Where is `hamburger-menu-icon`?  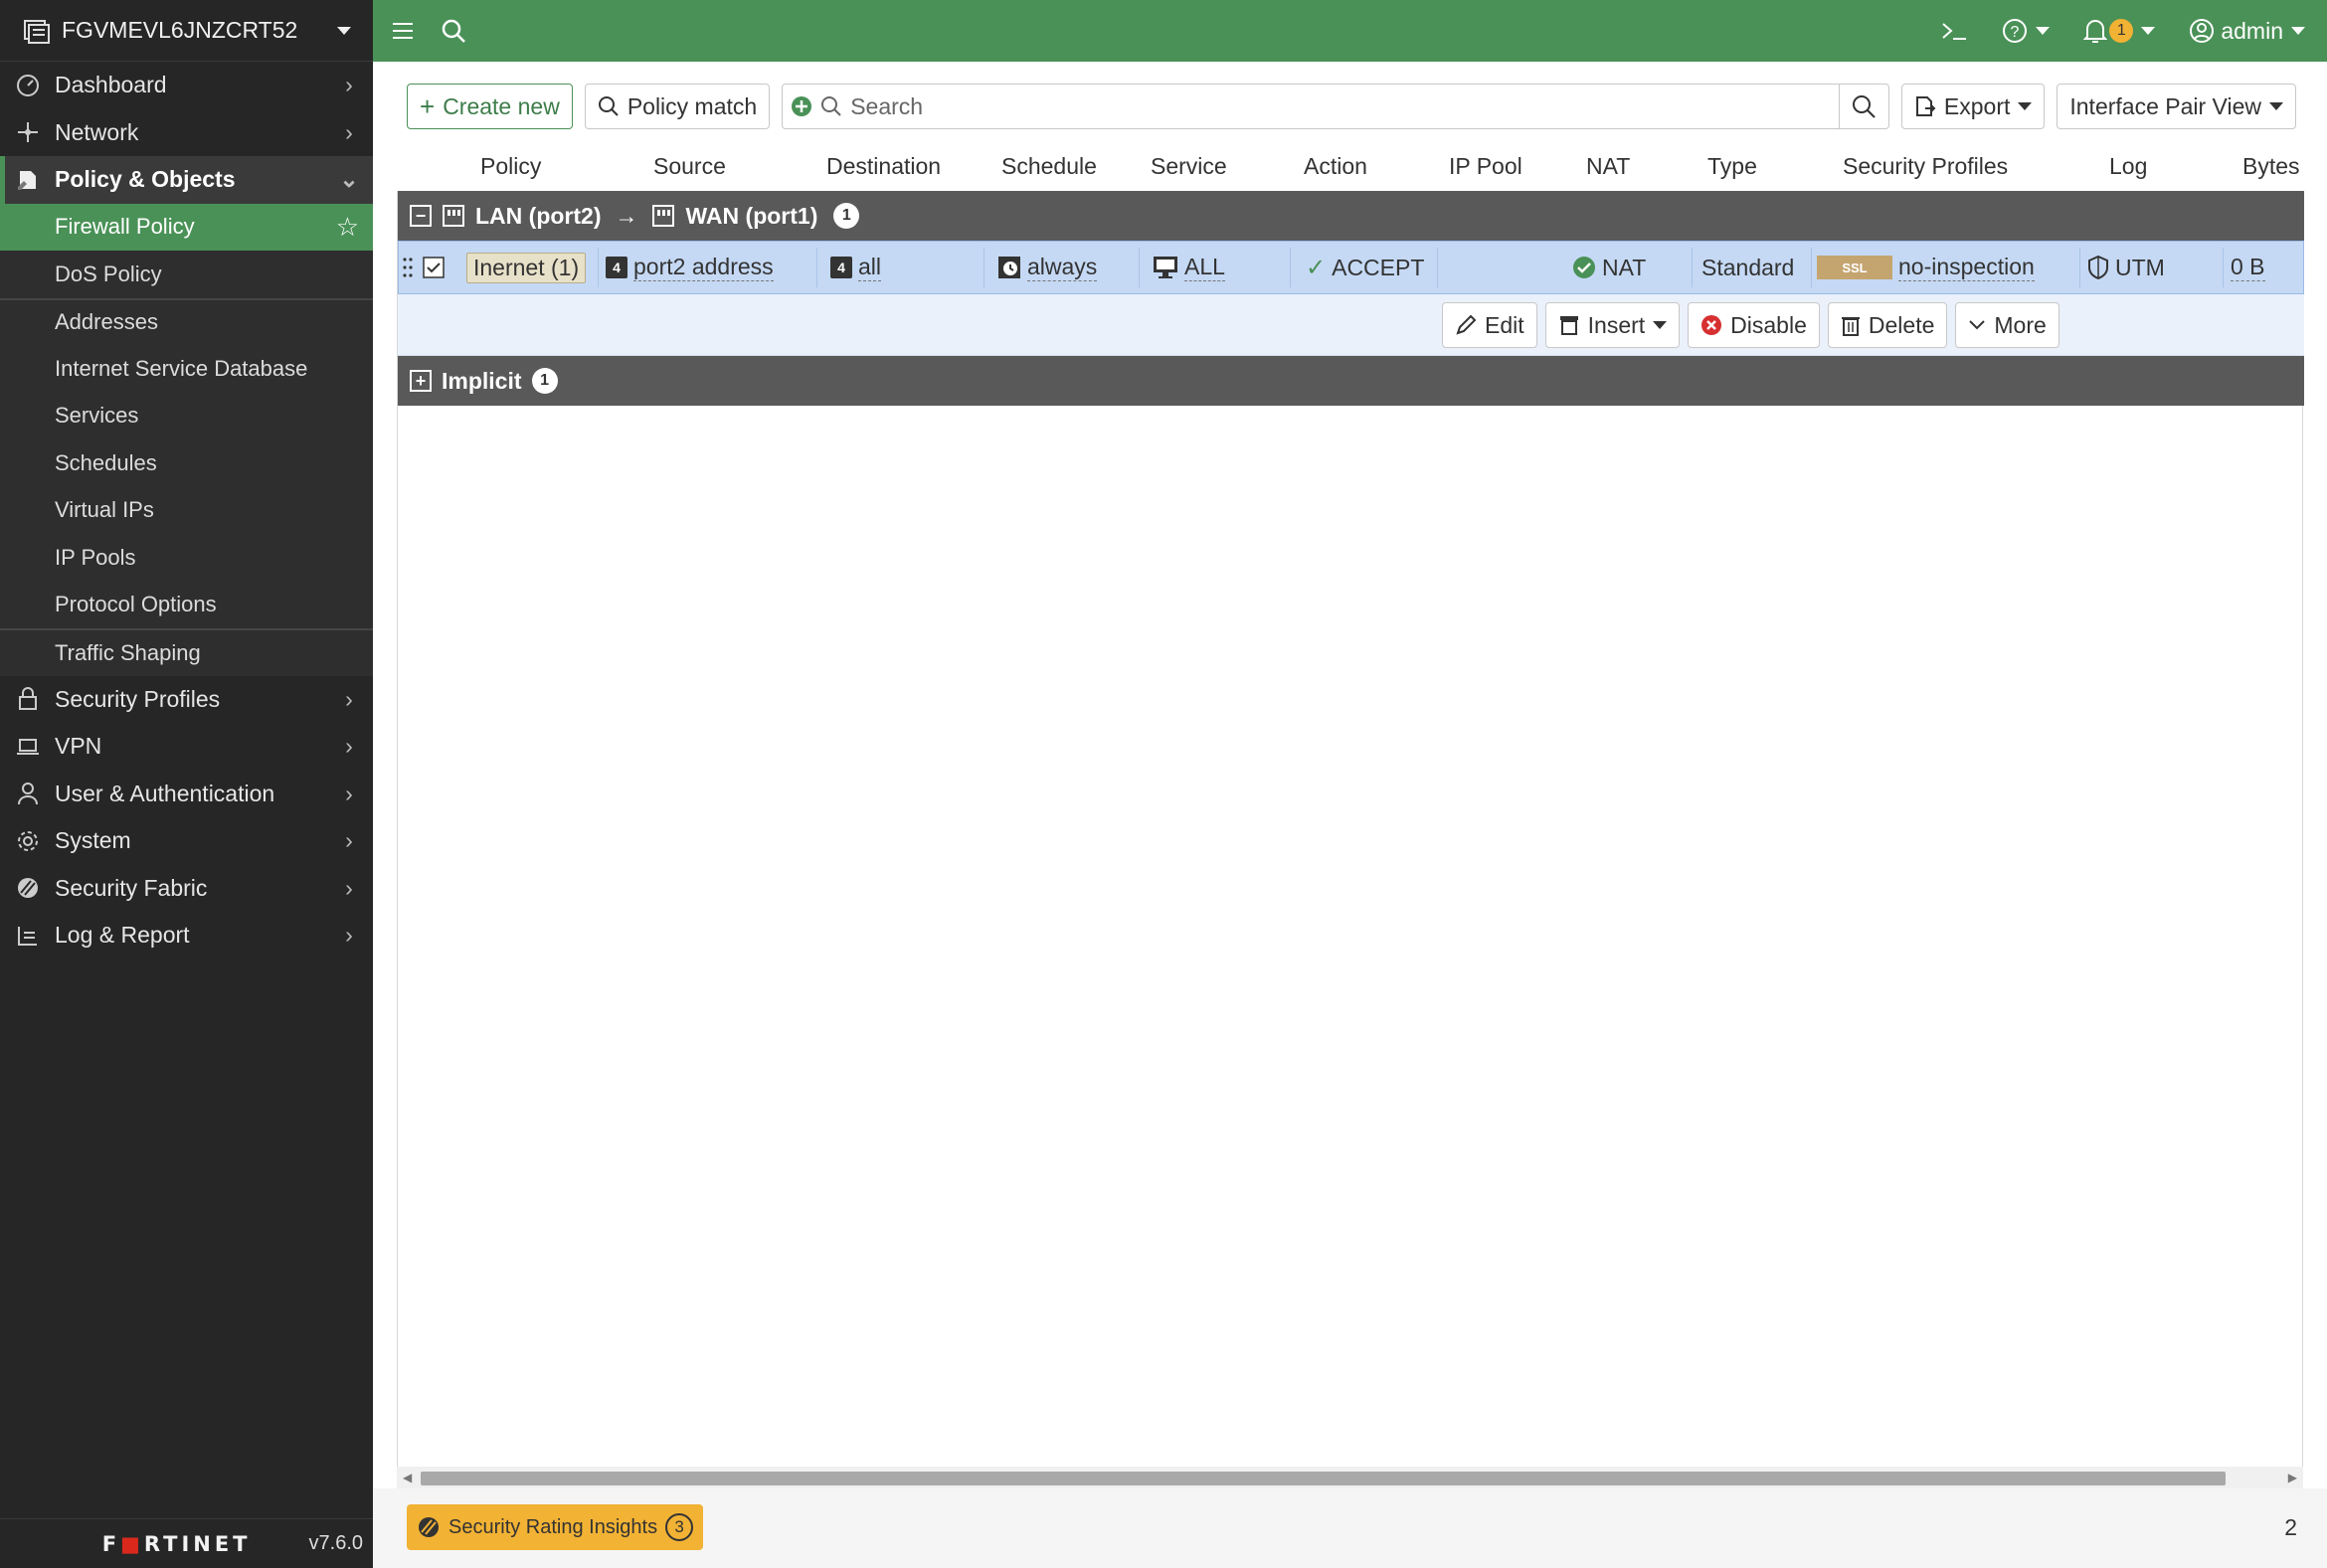
hamburger-menu-icon is located at coordinates (403, 31).